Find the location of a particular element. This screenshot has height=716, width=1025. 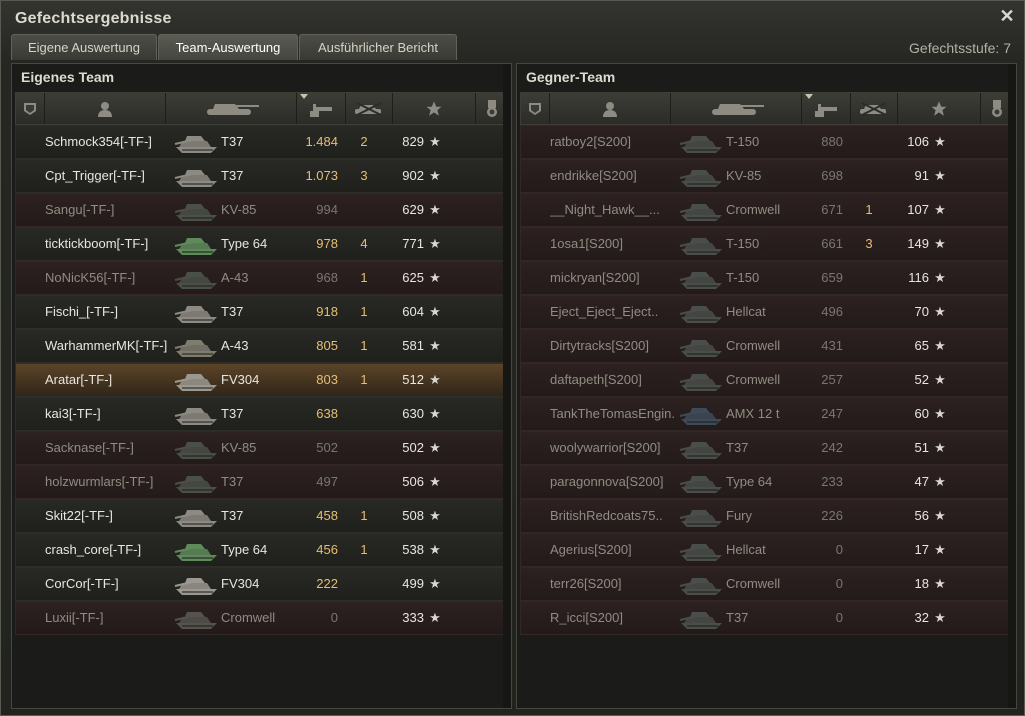

squad-icon is located at coordinates (30, 109).